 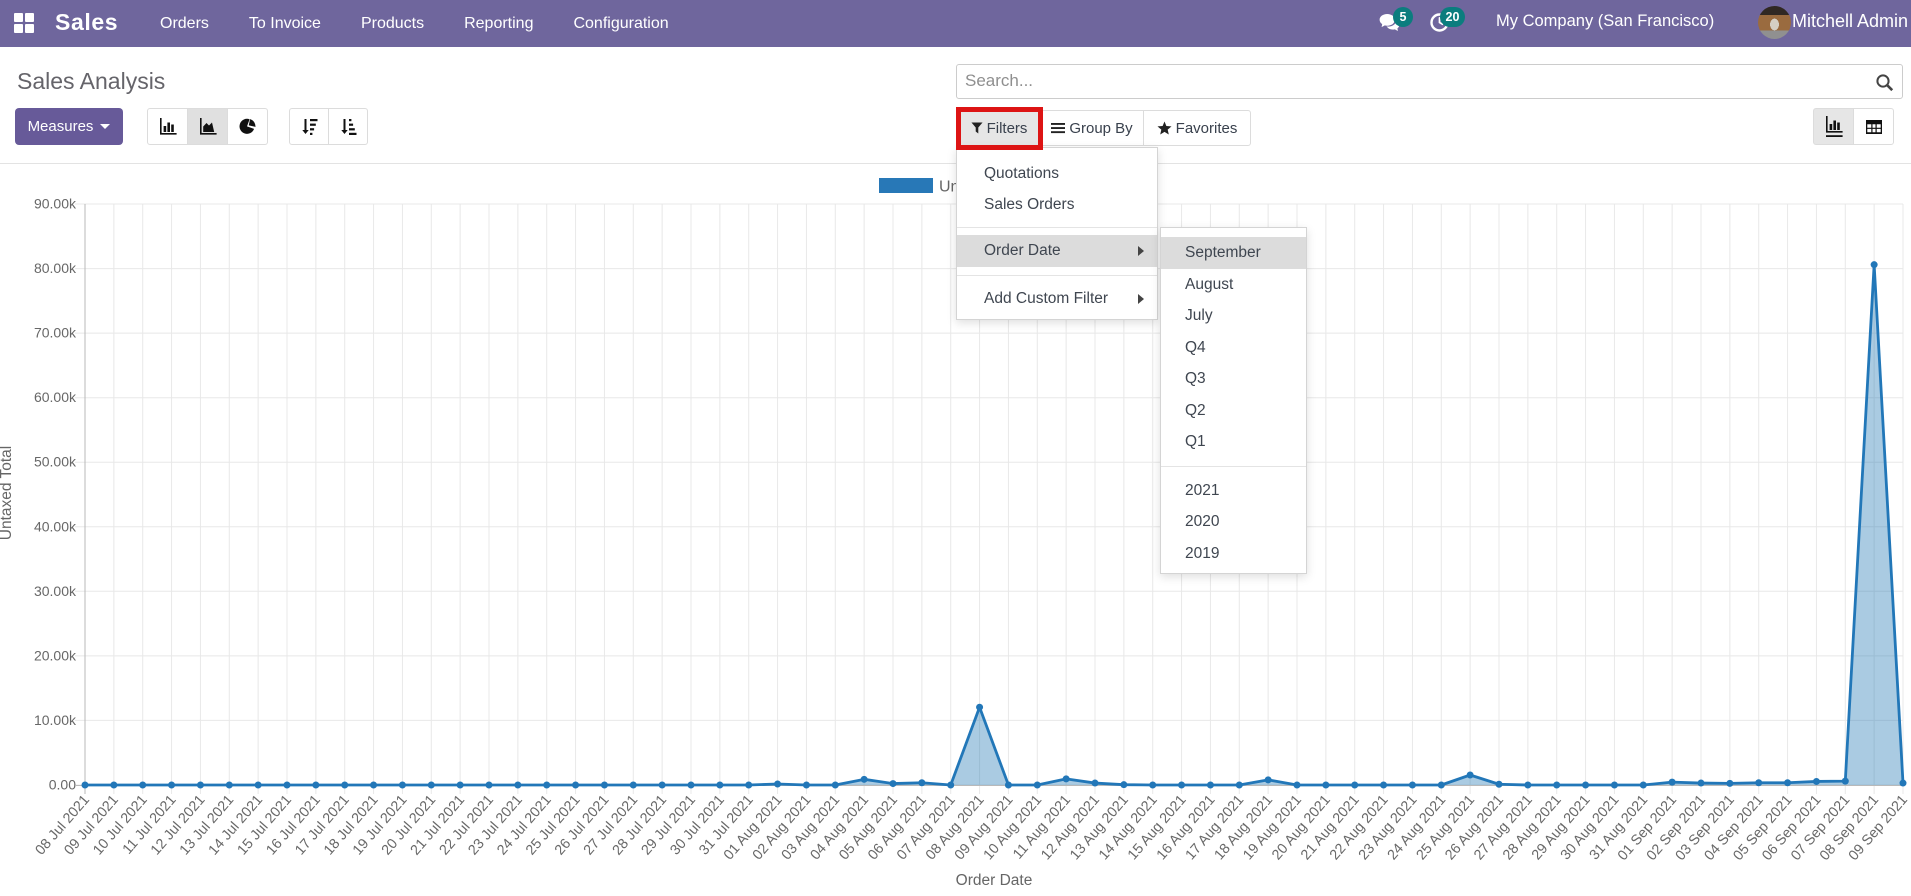 I want to click on svg-text: 30.00k, so click(x=55, y=591).